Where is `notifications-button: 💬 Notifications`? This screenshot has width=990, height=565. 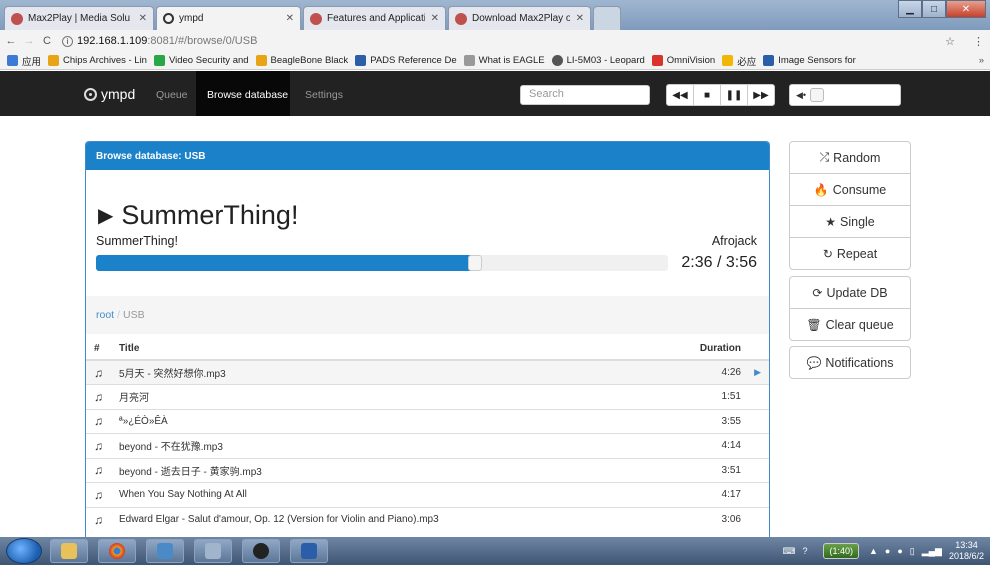
notifications-button: 💬 Notifications is located at coordinates (850, 362).